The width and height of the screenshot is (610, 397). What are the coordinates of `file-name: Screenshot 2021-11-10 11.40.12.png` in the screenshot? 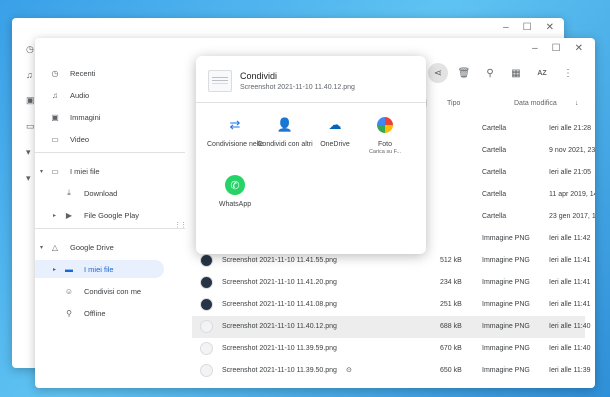 It's located at (279, 326).